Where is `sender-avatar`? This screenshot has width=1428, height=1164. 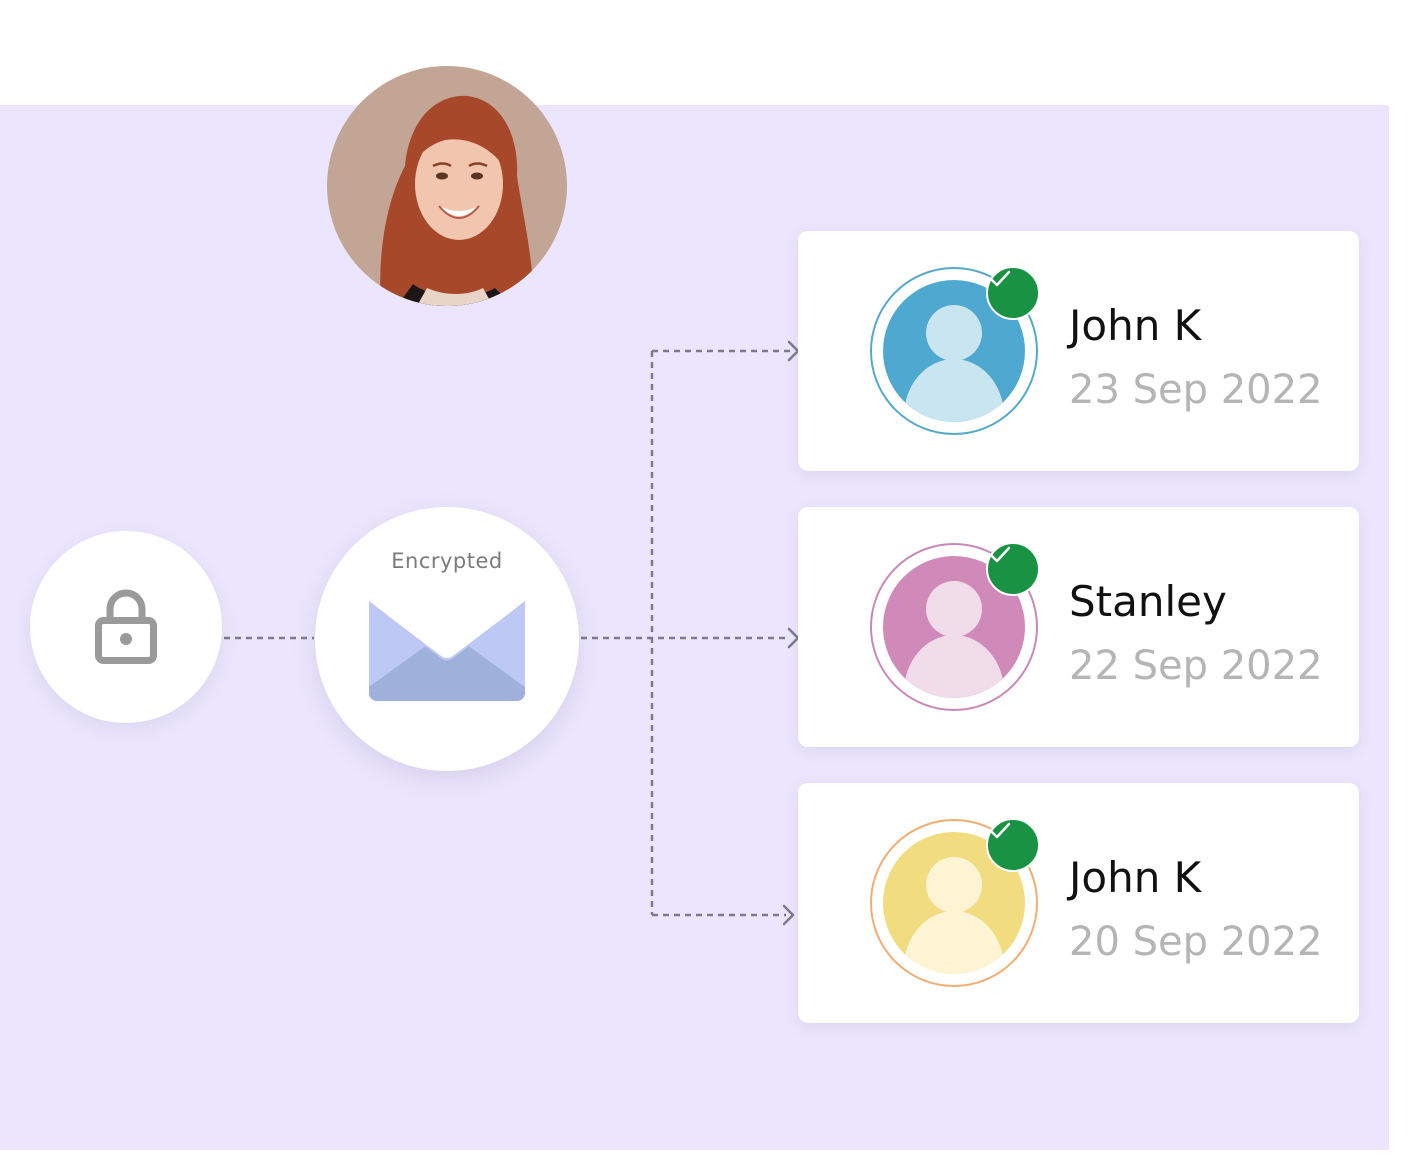 sender-avatar is located at coordinates (447, 186).